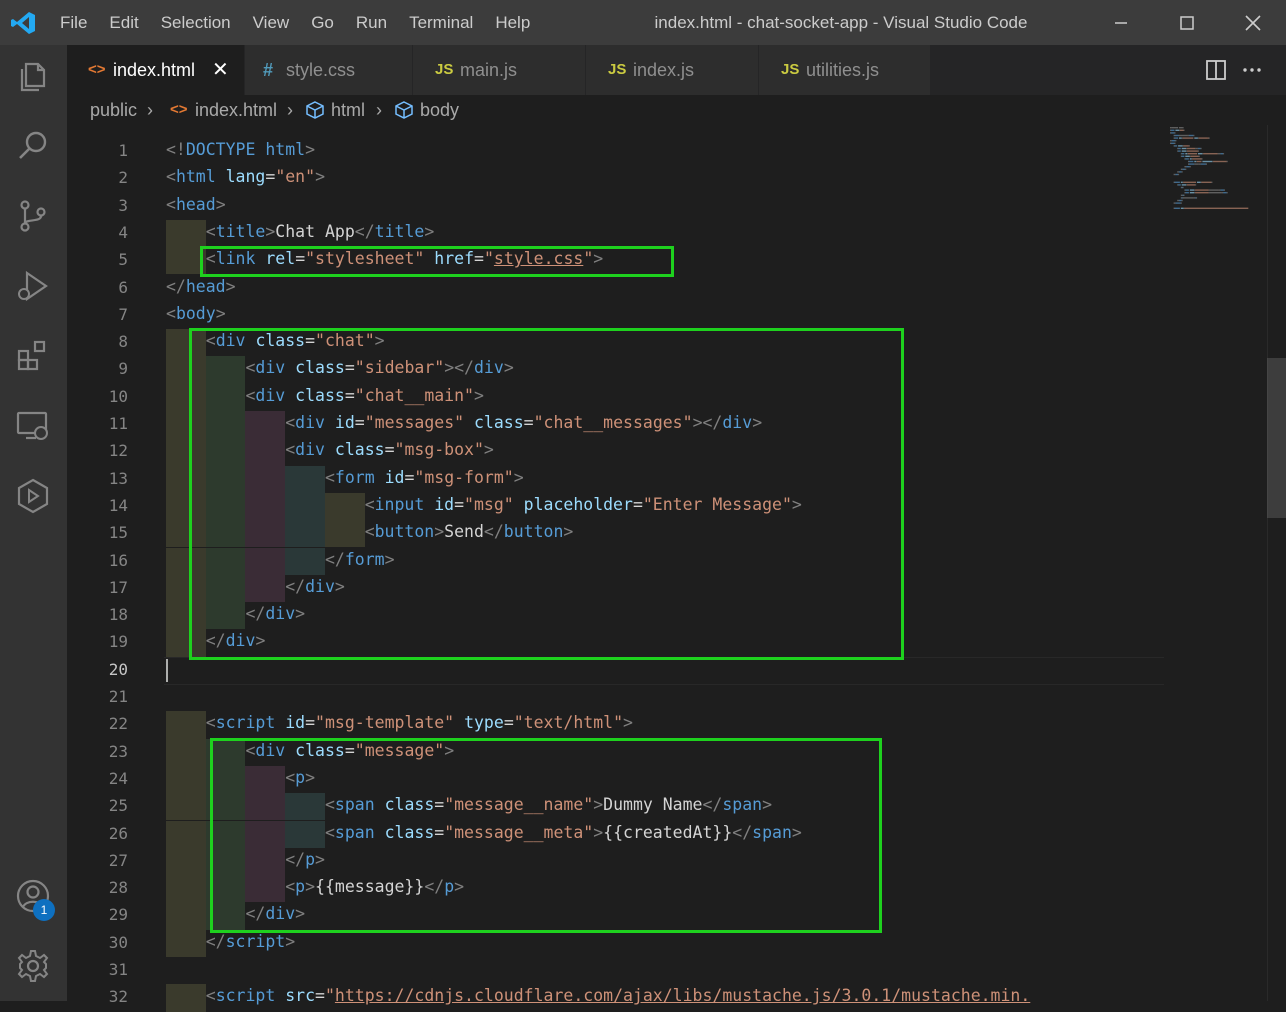 This screenshot has width=1286, height=1012. Describe the element at coordinates (156, 70) in the screenshot. I see `tab-index-html: <> index.html ✕` at that location.